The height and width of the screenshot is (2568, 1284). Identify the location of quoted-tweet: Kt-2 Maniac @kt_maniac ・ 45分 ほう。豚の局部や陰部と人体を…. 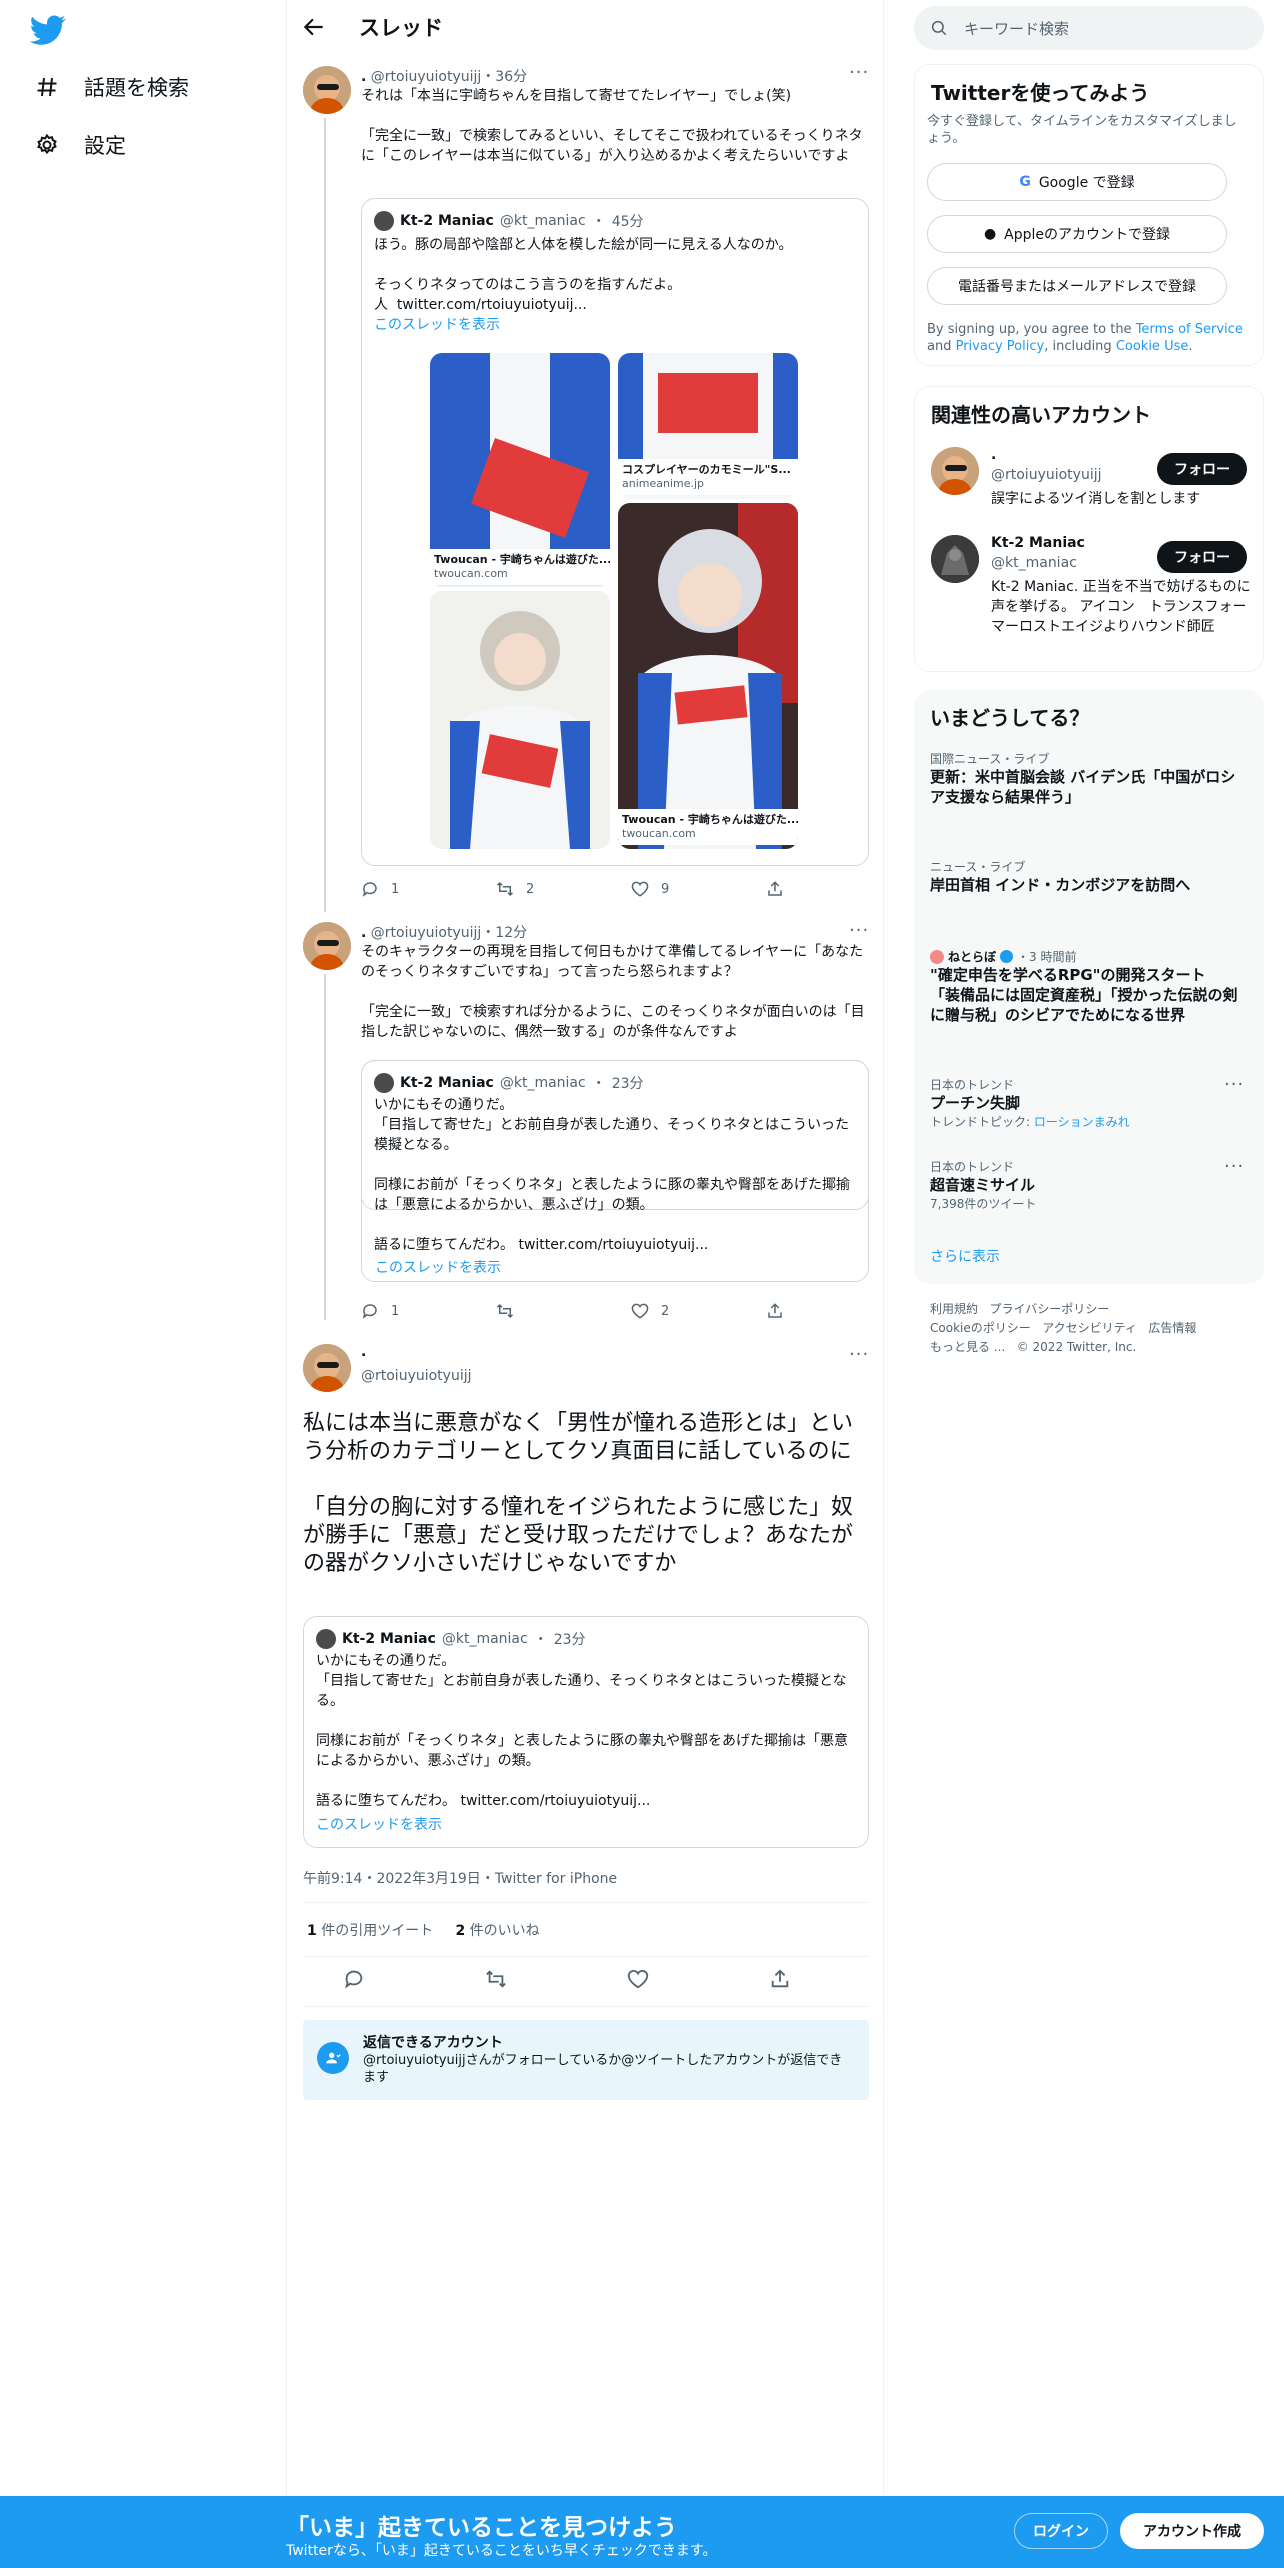
(615, 532).